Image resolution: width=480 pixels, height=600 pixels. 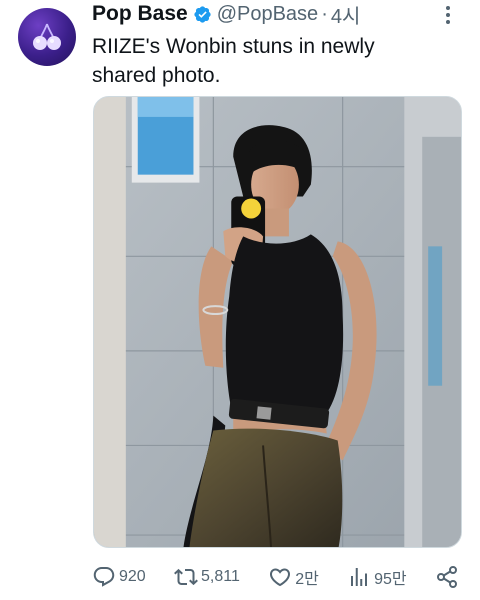 I want to click on retweet-count: 5,811, so click(x=220, y=576).